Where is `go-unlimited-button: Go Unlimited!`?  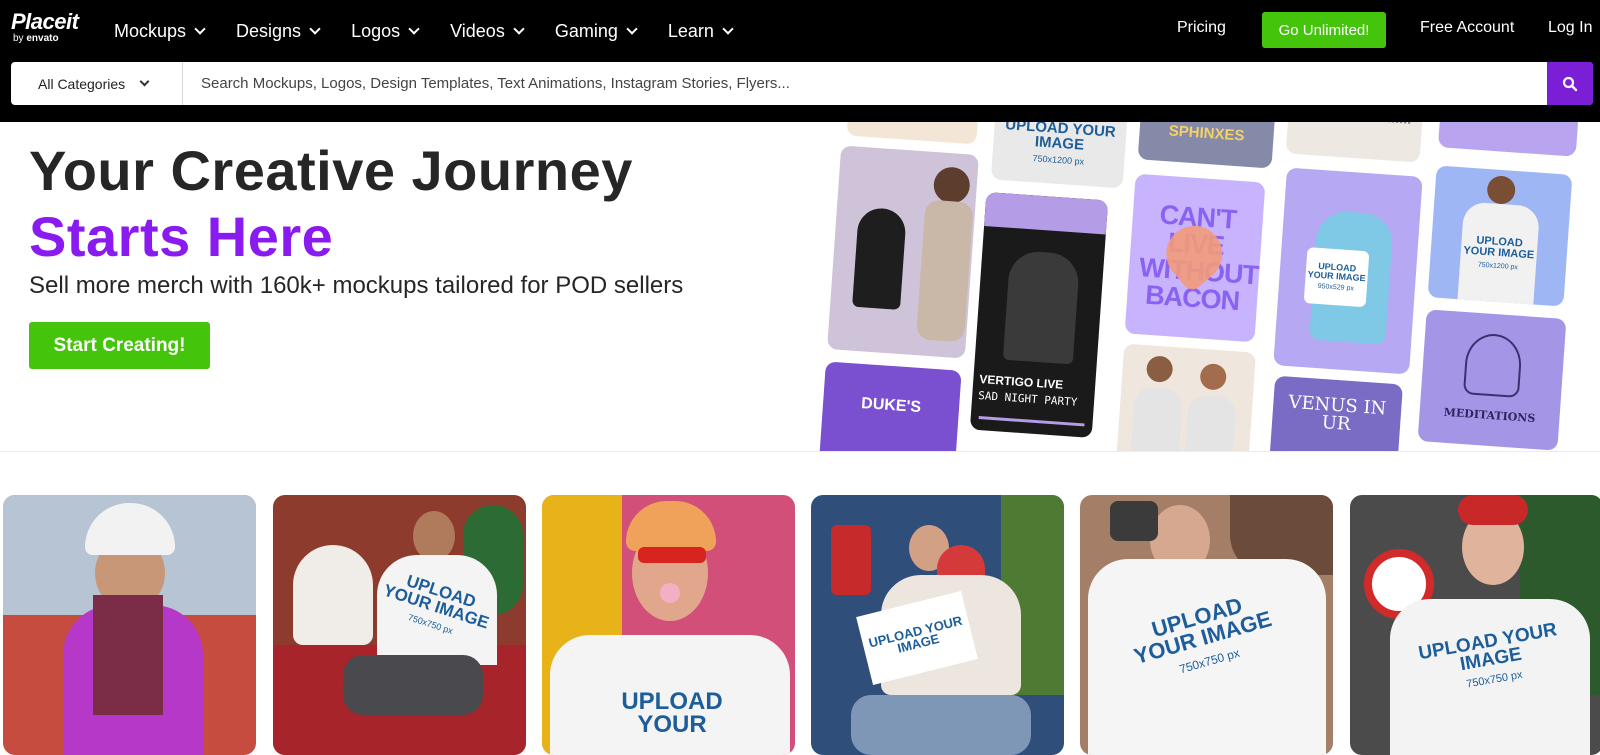 go-unlimited-button: Go Unlimited! is located at coordinates (1324, 30).